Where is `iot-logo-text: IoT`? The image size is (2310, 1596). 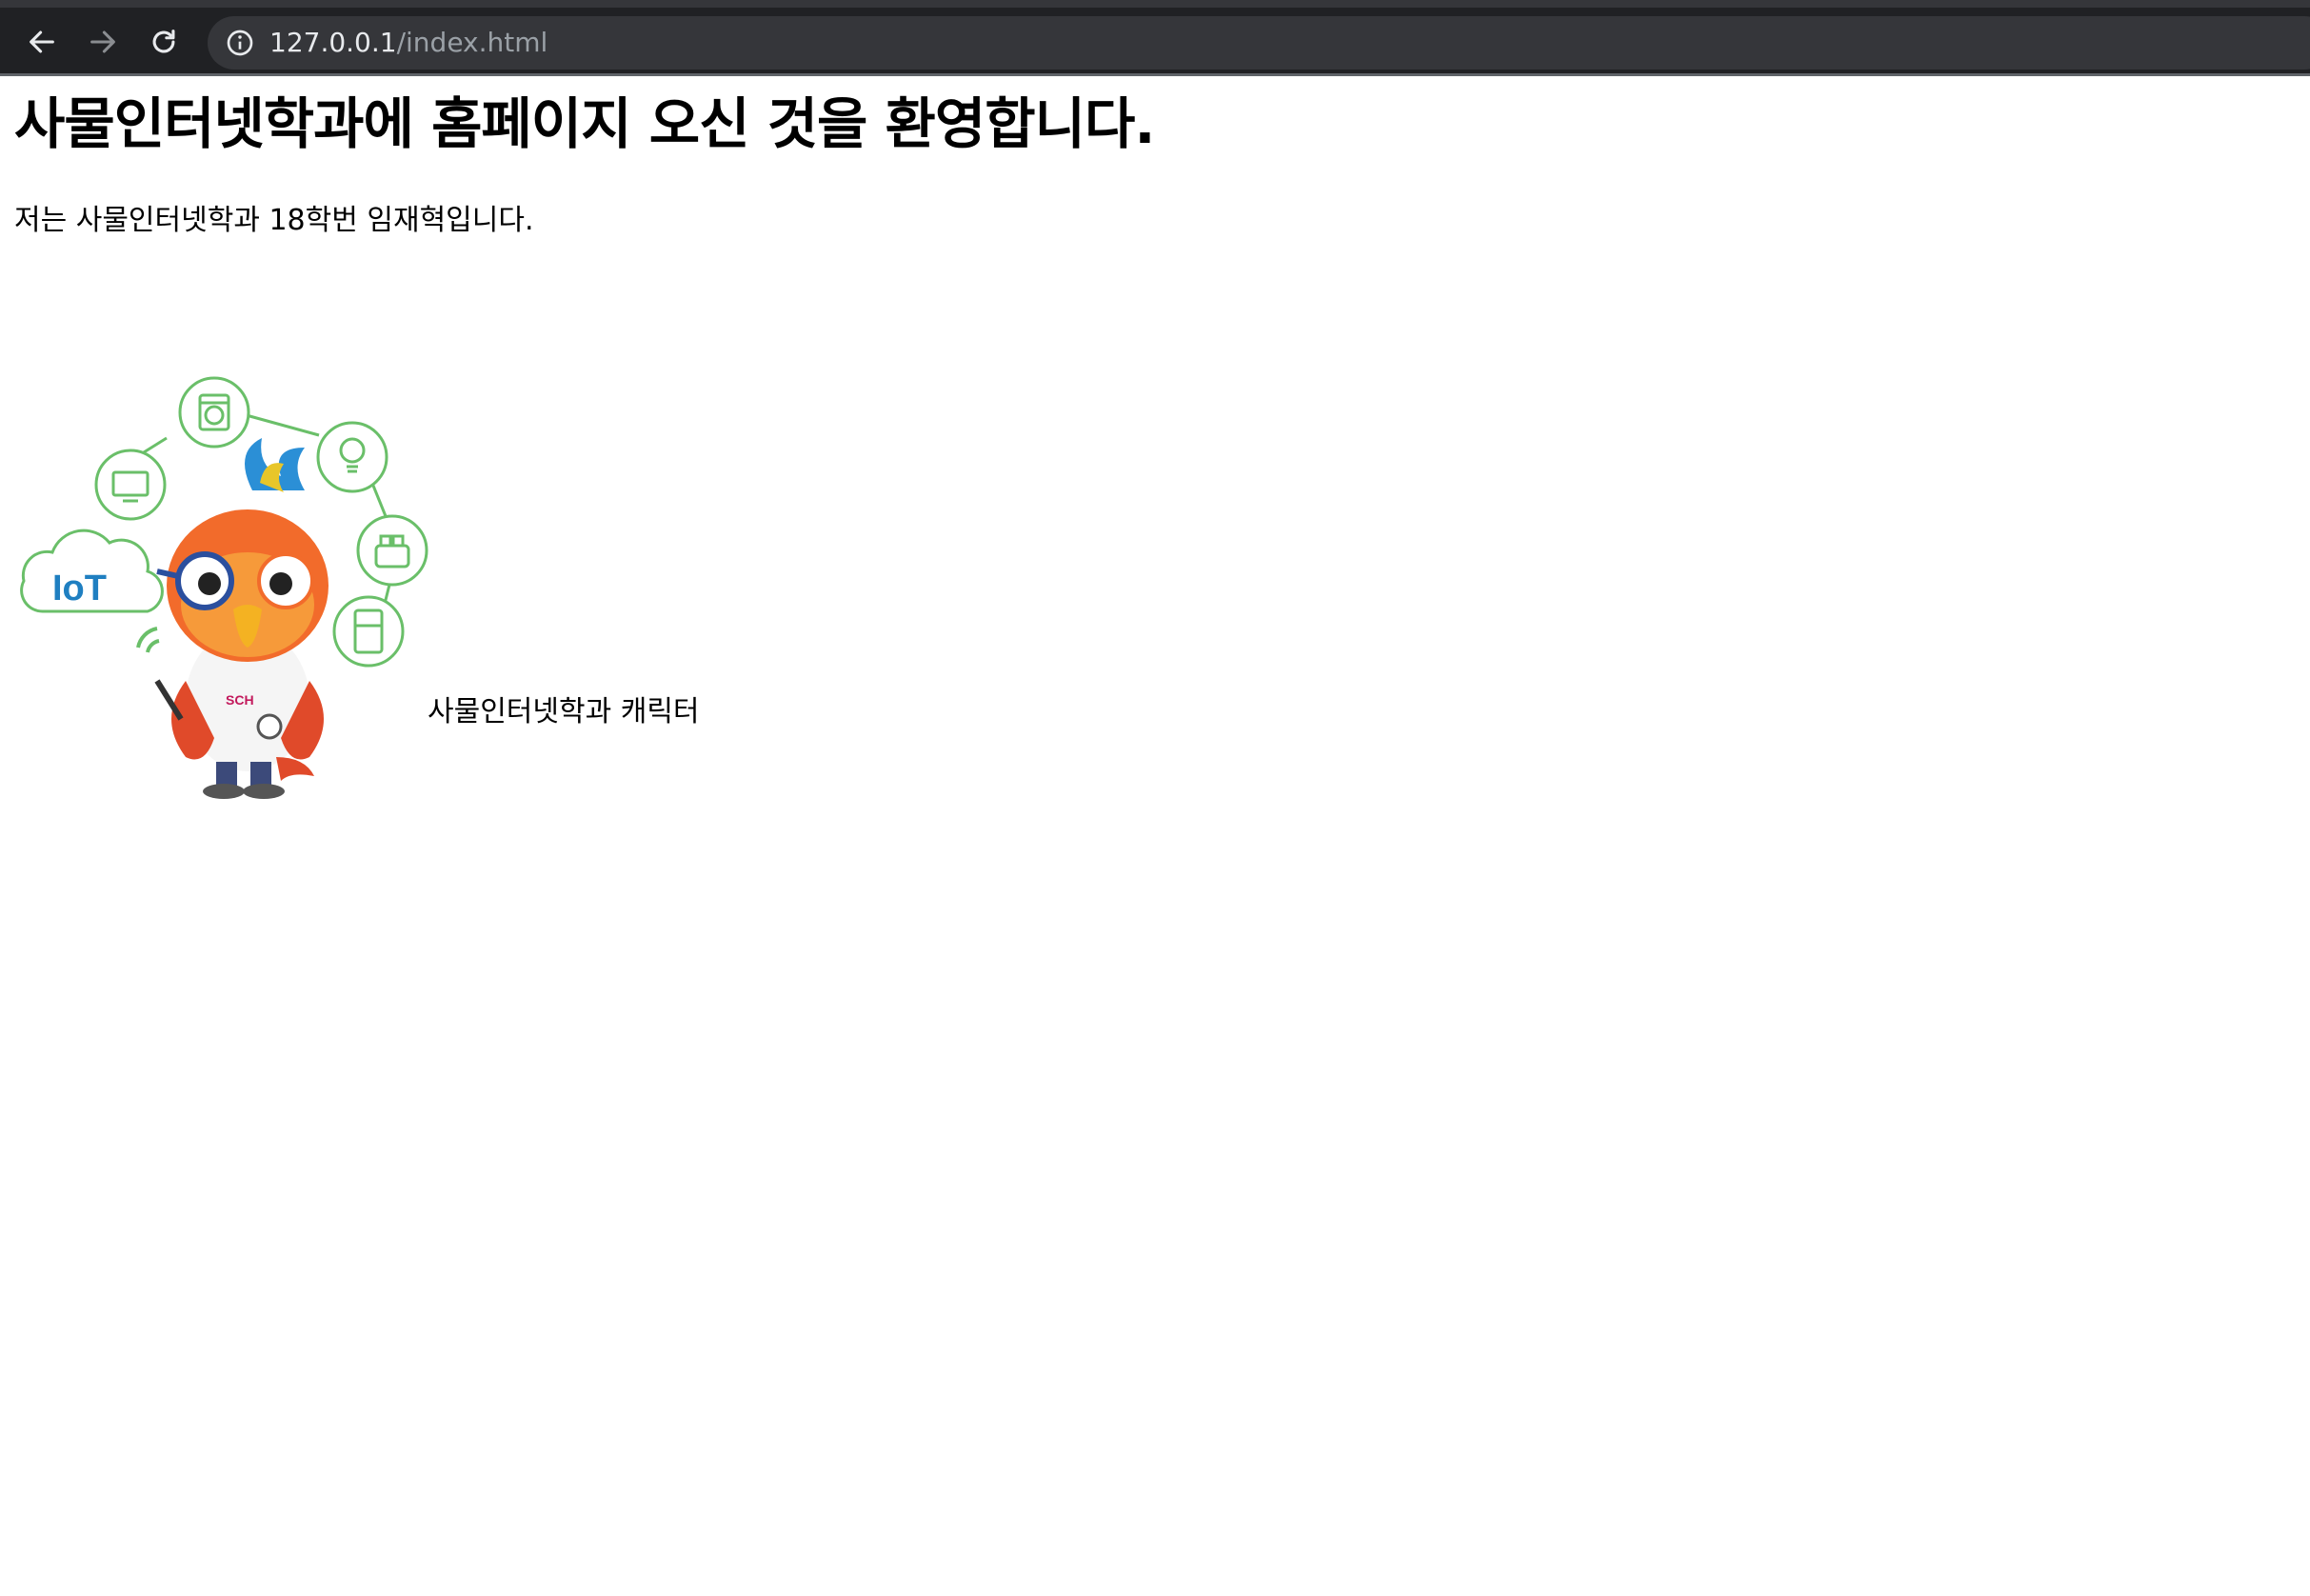 iot-logo-text: IoT is located at coordinates (79, 588).